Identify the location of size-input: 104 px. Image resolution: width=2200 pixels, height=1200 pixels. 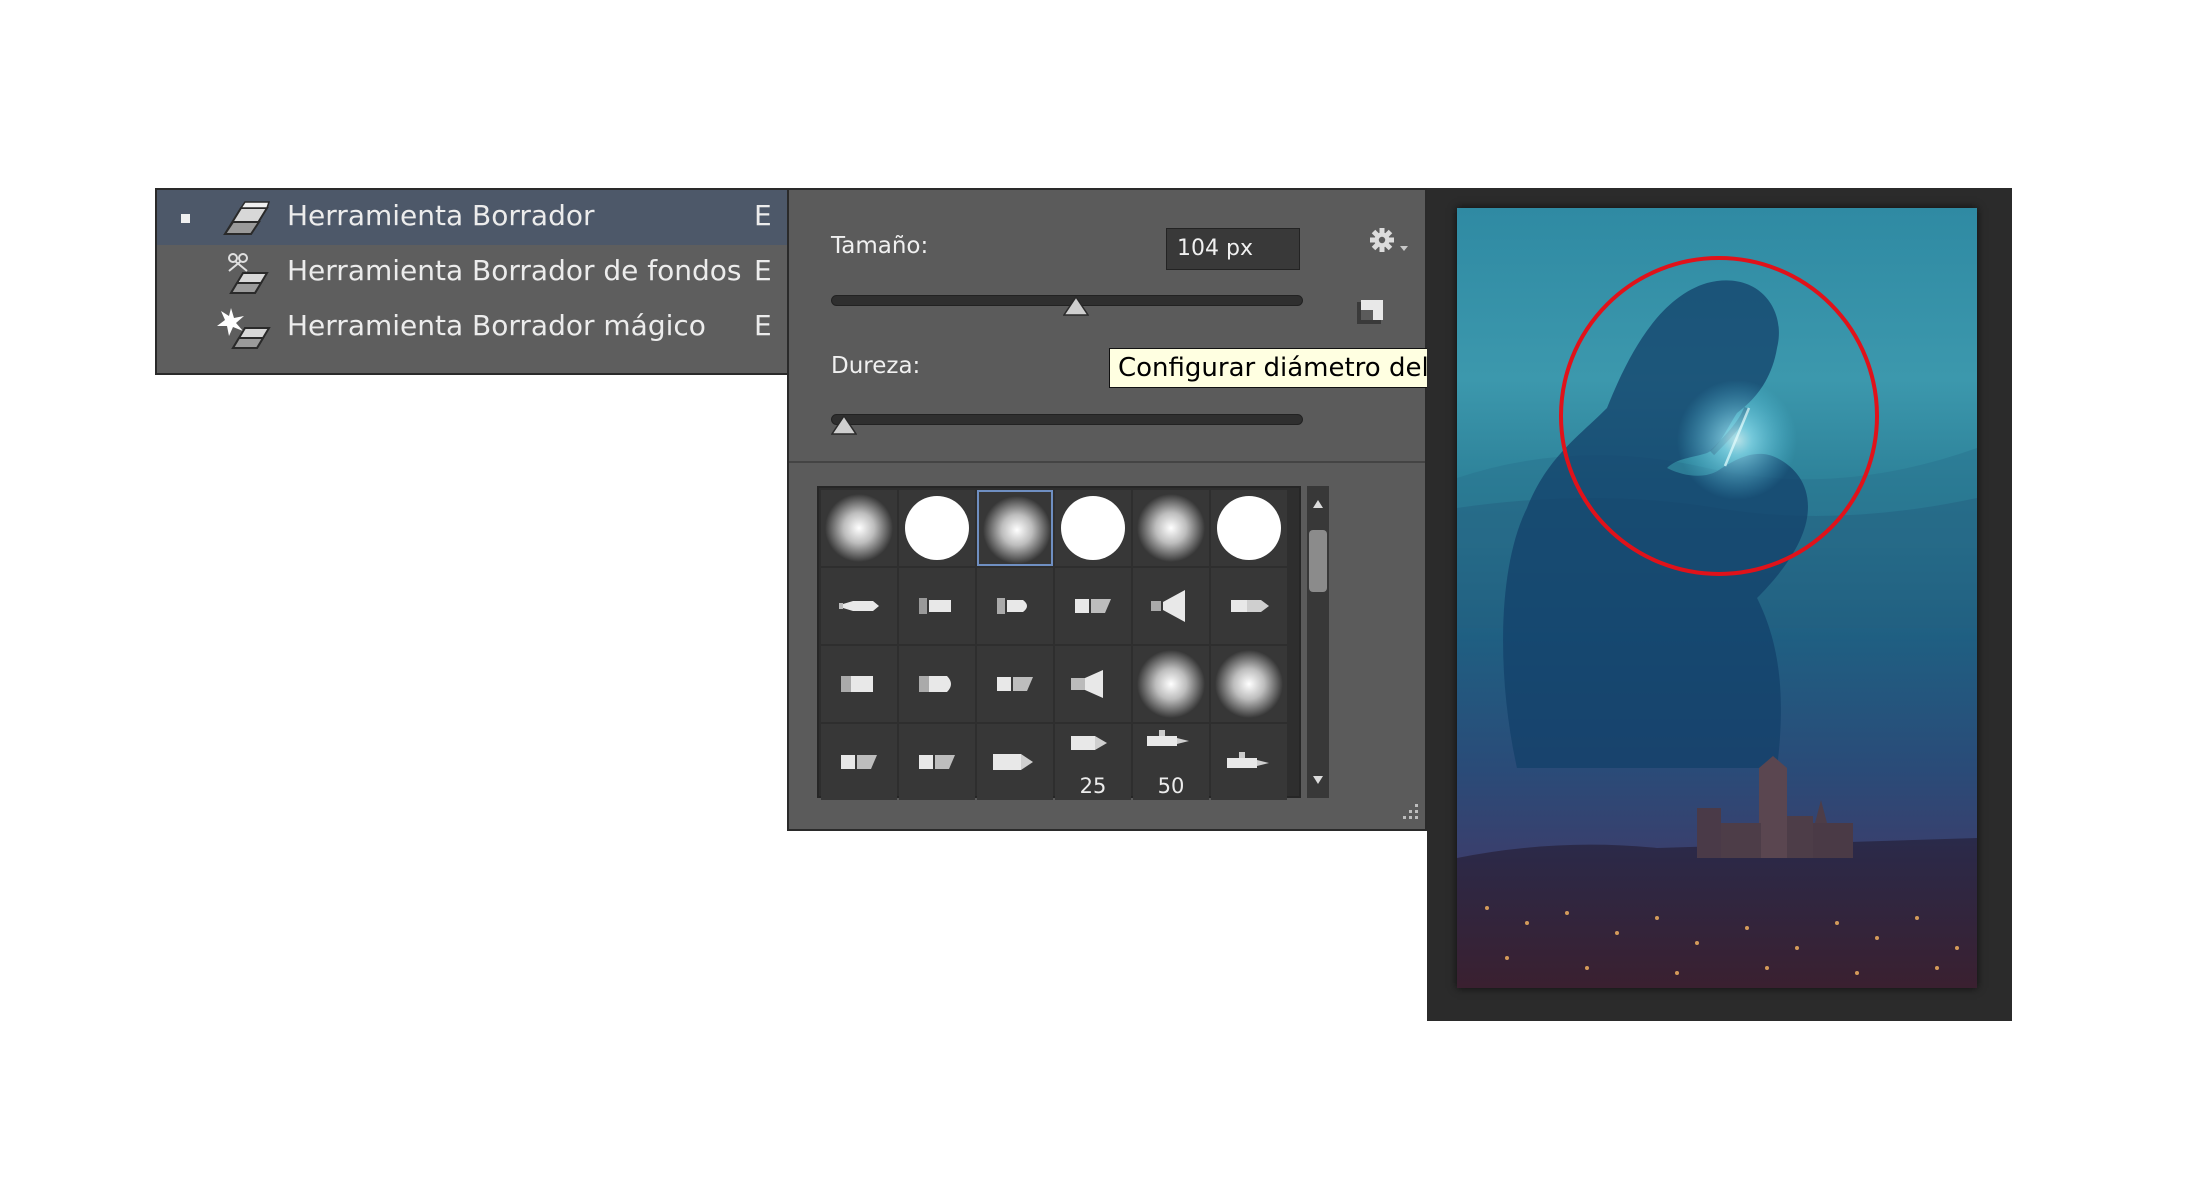
(1233, 249).